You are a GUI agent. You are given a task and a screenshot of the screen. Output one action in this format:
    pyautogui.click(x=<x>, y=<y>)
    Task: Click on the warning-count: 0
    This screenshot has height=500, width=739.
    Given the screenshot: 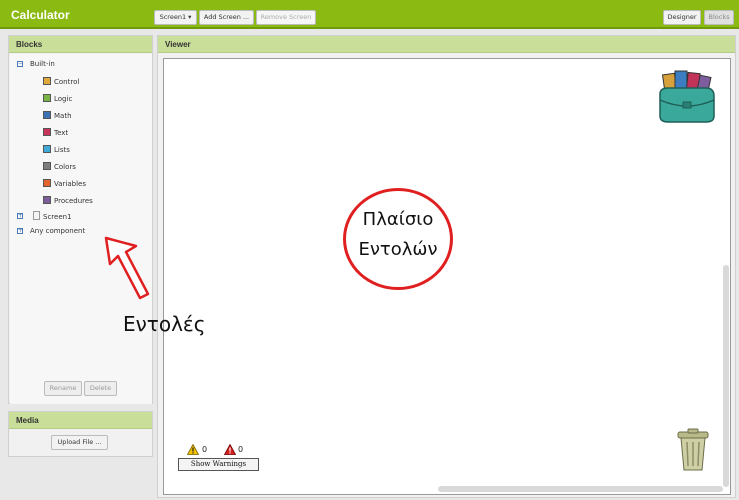 What is the action you would take?
    pyautogui.click(x=205, y=449)
    